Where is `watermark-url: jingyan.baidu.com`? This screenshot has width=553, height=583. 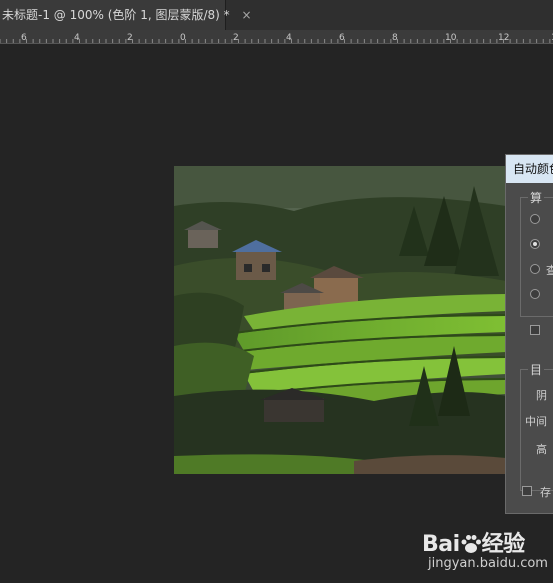
watermark-url: jingyan.baidu.com is located at coordinates (488, 563).